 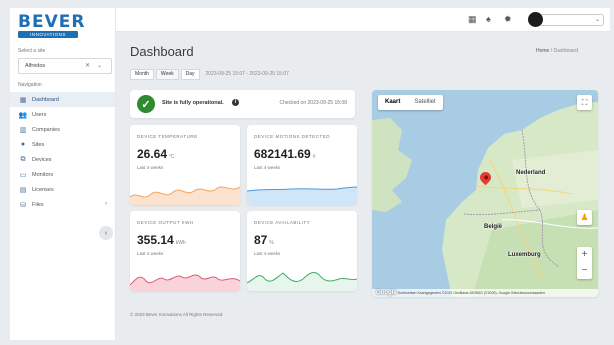 What do you see at coordinates (106, 204) in the screenshot?
I see `chevron-right-icon: ›` at bounding box center [106, 204].